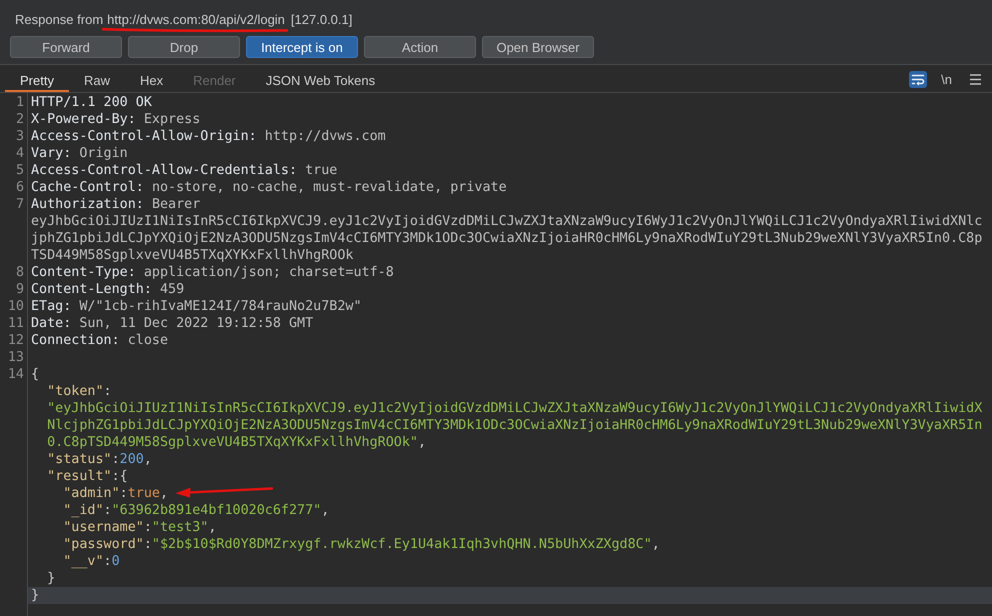 This screenshot has width=992, height=616. What do you see at coordinates (151, 78) in the screenshot?
I see `view-tab: Hex` at bounding box center [151, 78].